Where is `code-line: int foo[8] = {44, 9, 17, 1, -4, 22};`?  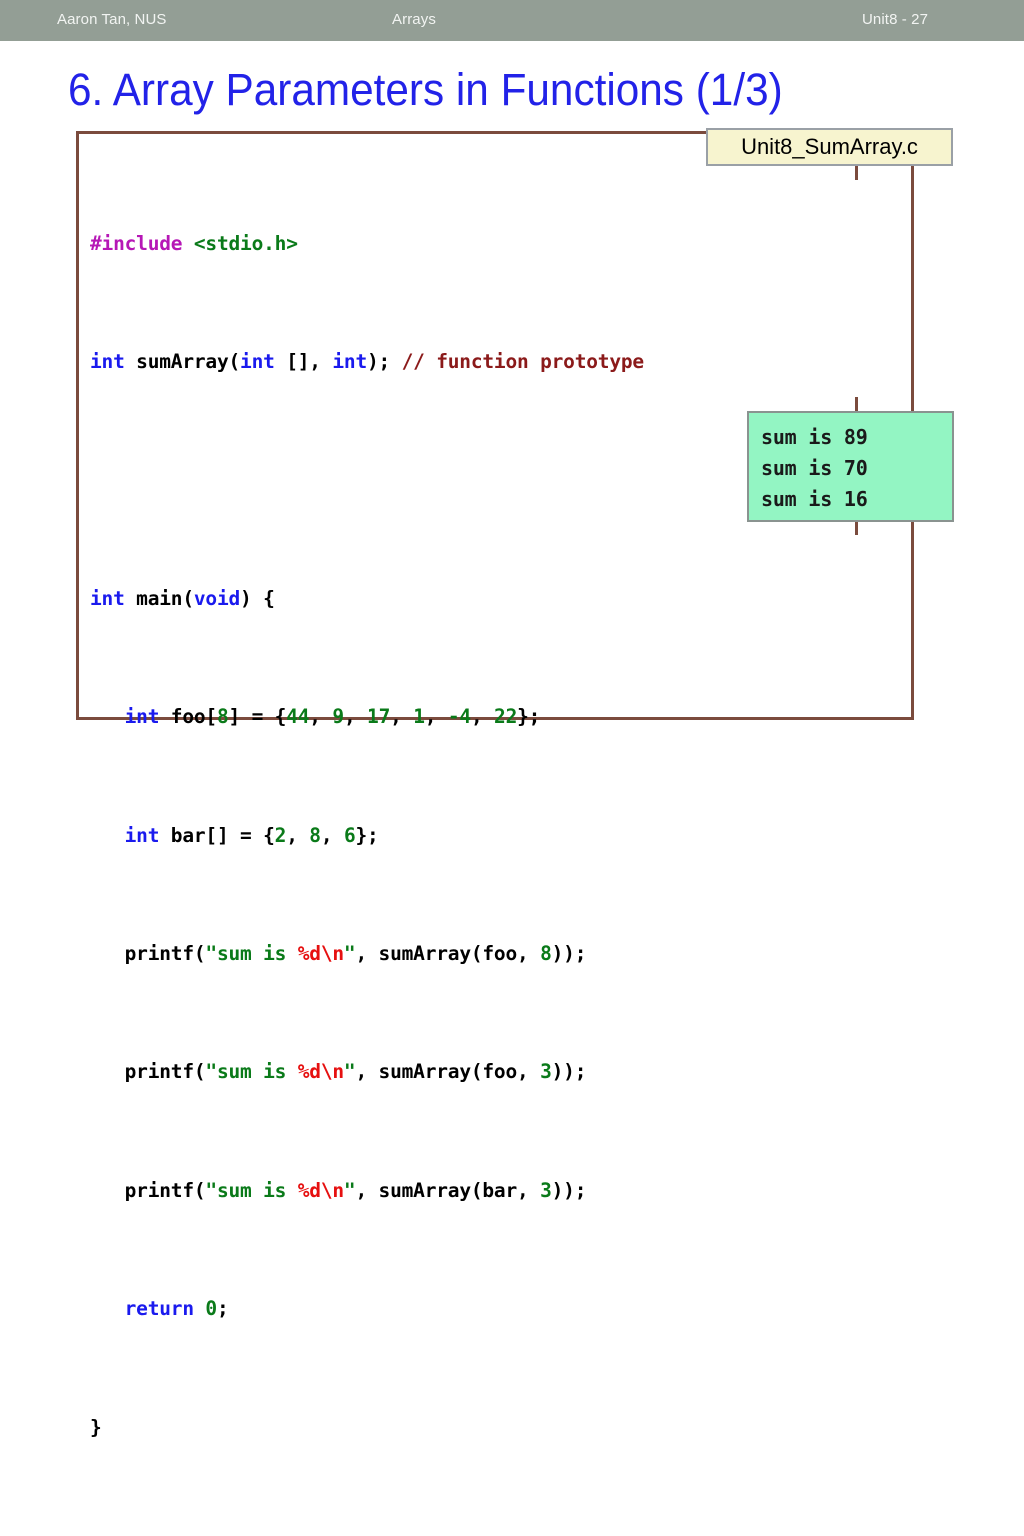
code-line: int foo[8] = {44, 9, 17, 1, -4, 22}; is located at coordinates (332, 717).